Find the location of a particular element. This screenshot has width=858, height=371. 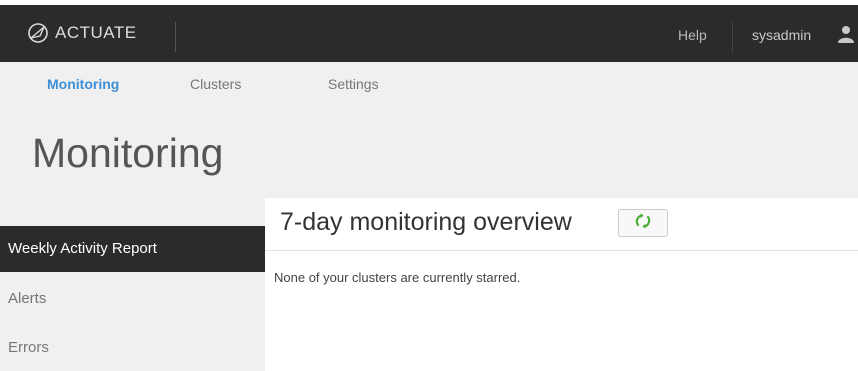

tab-monitoring: Monitoring is located at coordinates (83, 84).